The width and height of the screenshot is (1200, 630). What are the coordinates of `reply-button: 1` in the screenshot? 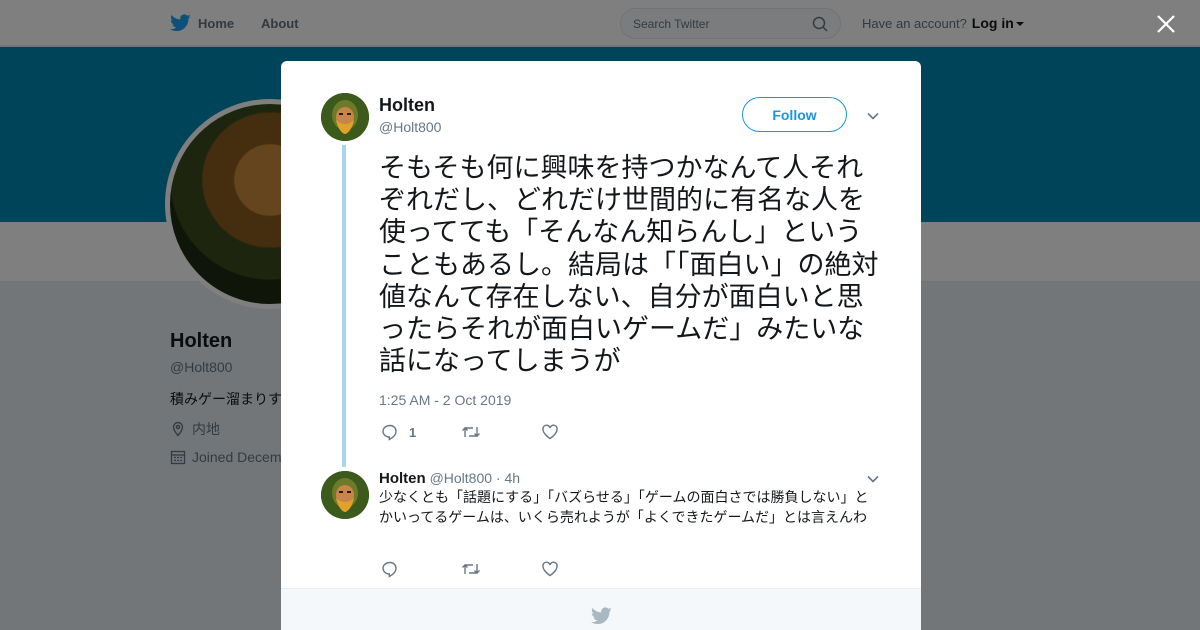 It's located at (421, 432).